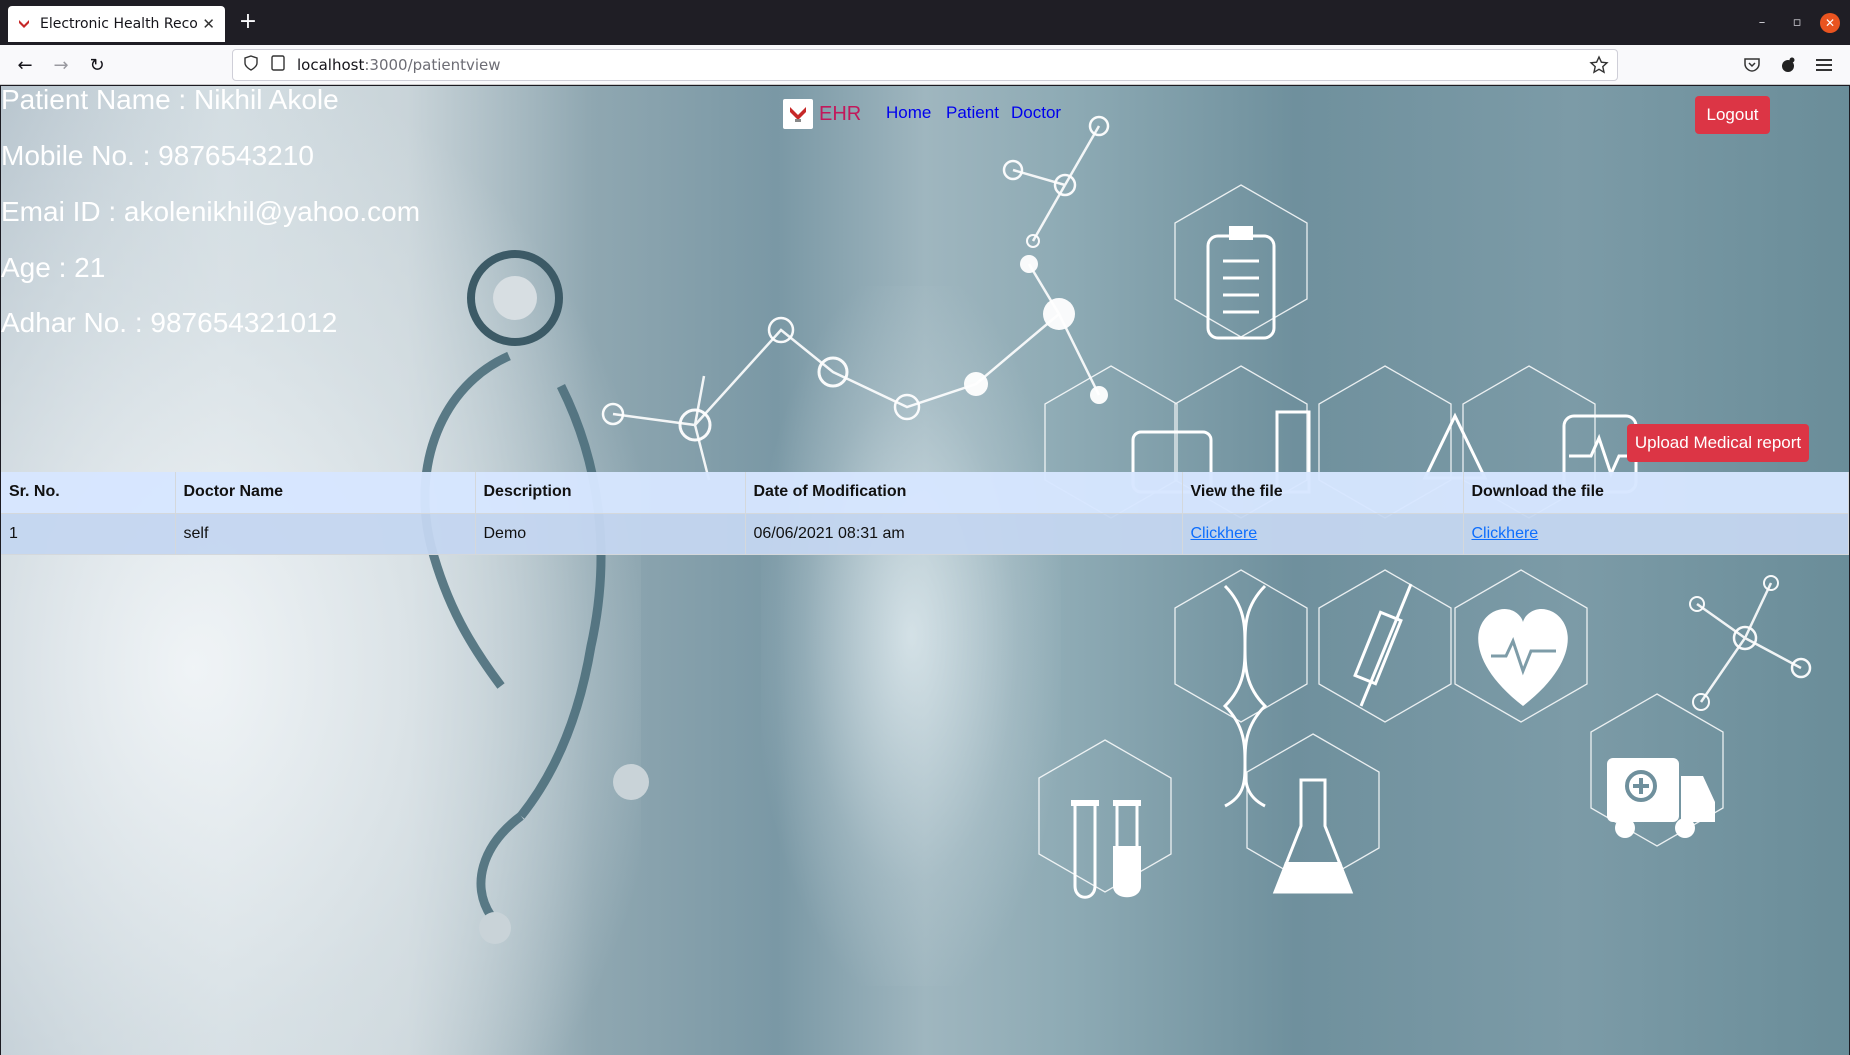 This screenshot has height=1055, width=1850. Describe the element at coordinates (610, 493) in the screenshot. I see `column-header-description: Description` at that location.